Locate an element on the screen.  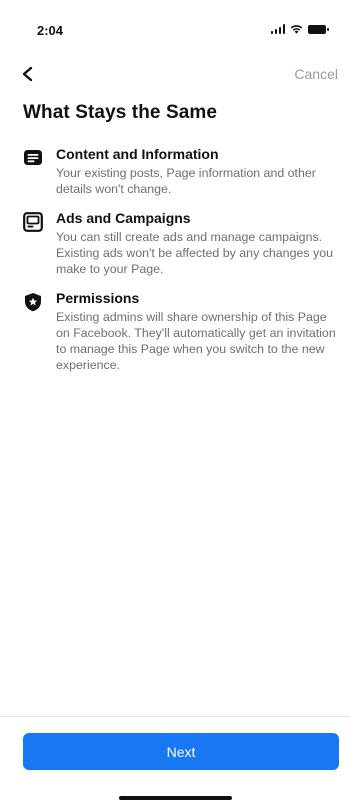
chevron-left-icon is located at coordinates (27, 74).